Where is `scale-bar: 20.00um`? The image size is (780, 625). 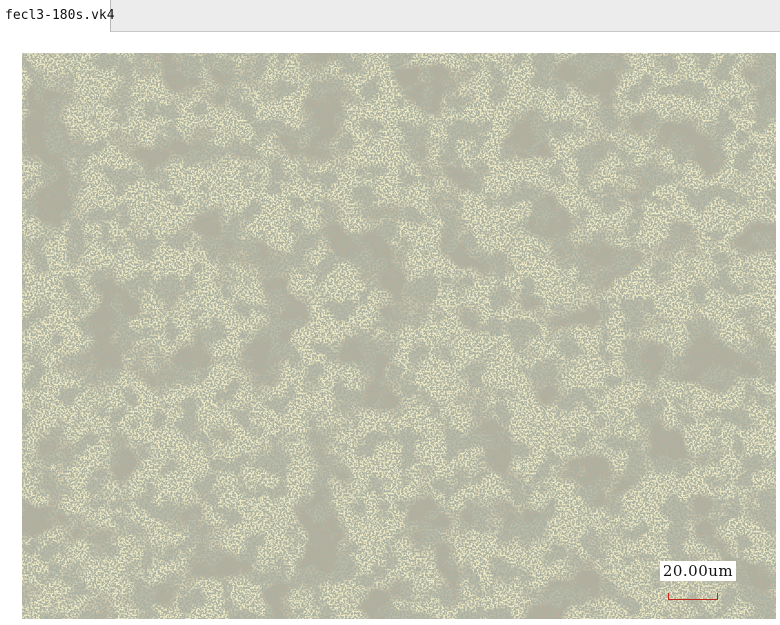
scale-bar: 20.00um is located at coordinates (698, 581).